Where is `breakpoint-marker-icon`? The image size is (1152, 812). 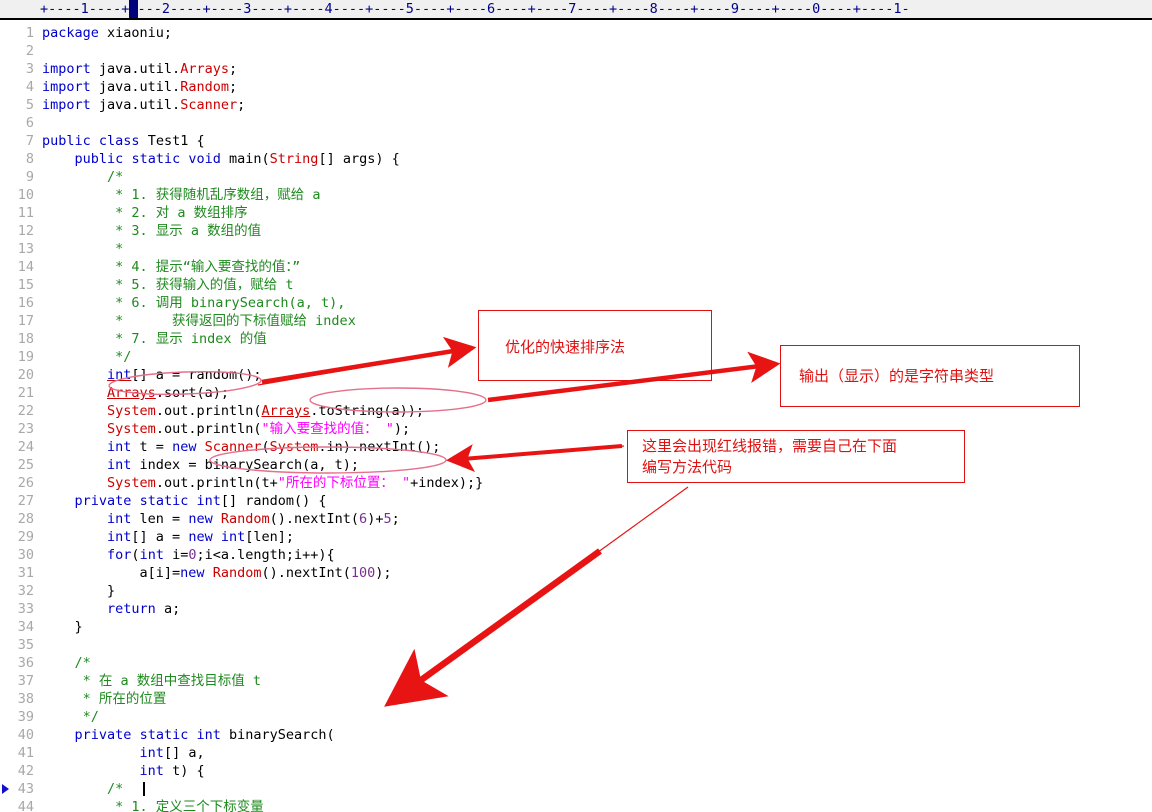
breakpoint-marker-icon is located at coordinates (5, 789).